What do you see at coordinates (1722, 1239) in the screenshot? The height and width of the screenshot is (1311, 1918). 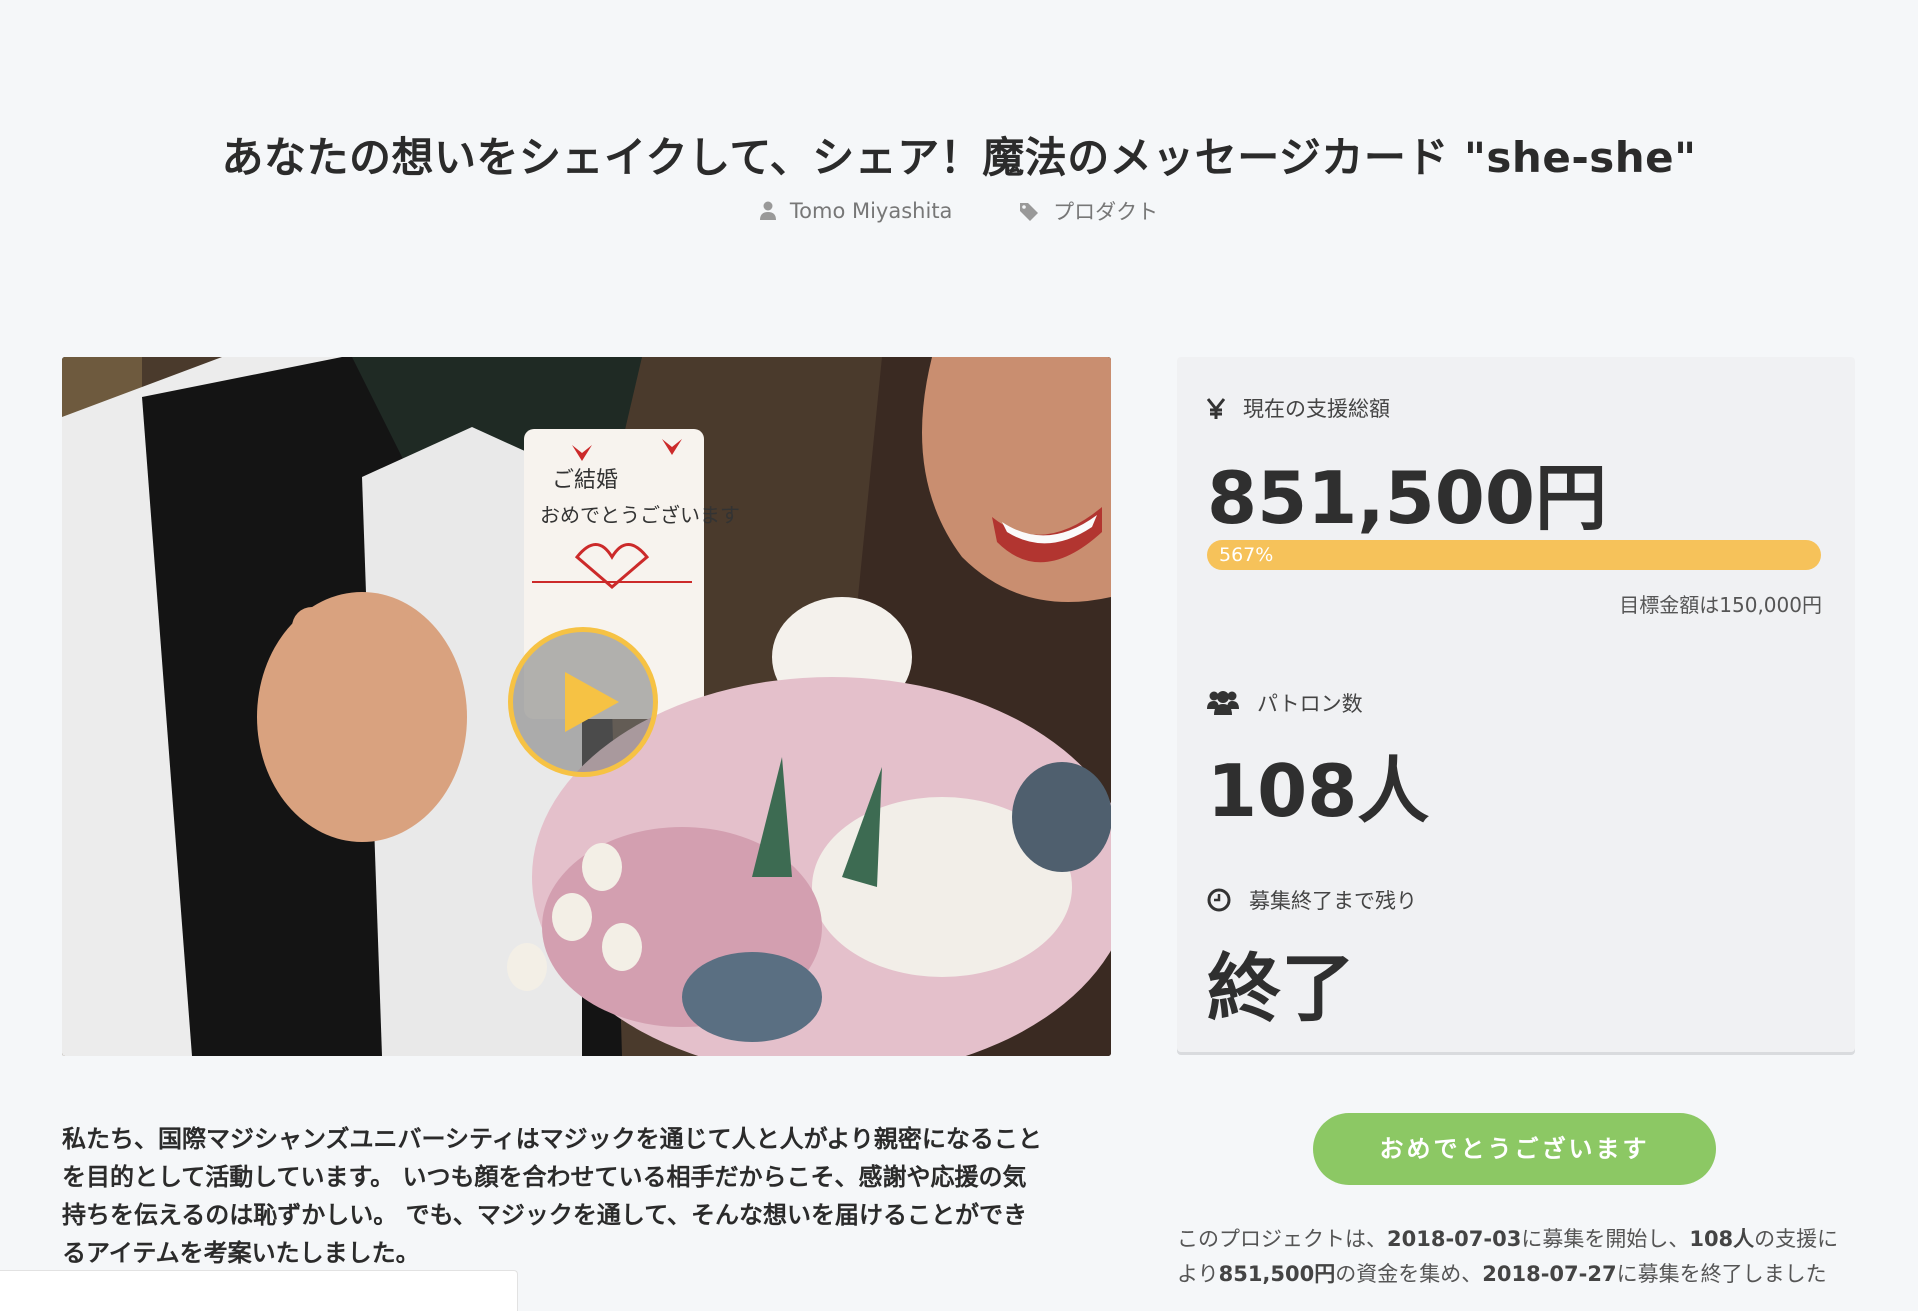 I see `summary-patrons: 108人` at bounding box center [1722, 1239].